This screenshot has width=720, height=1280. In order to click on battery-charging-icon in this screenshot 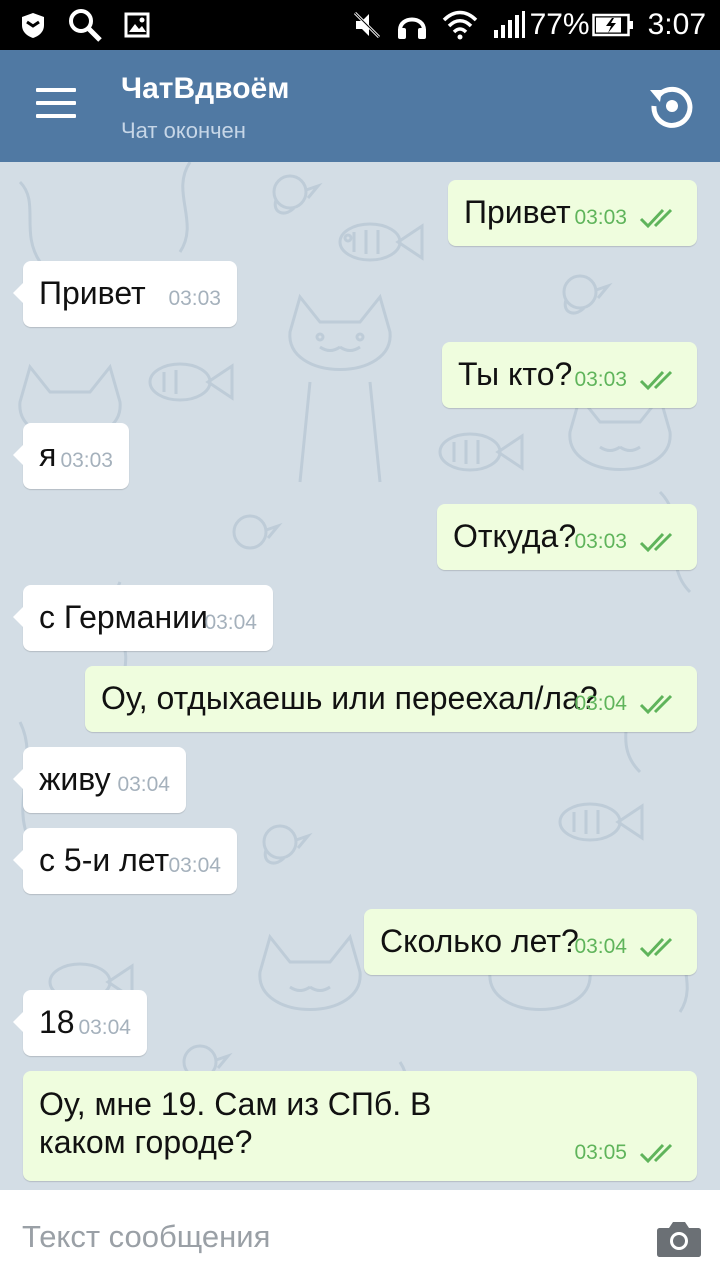, I will do `click(612, 25)`.